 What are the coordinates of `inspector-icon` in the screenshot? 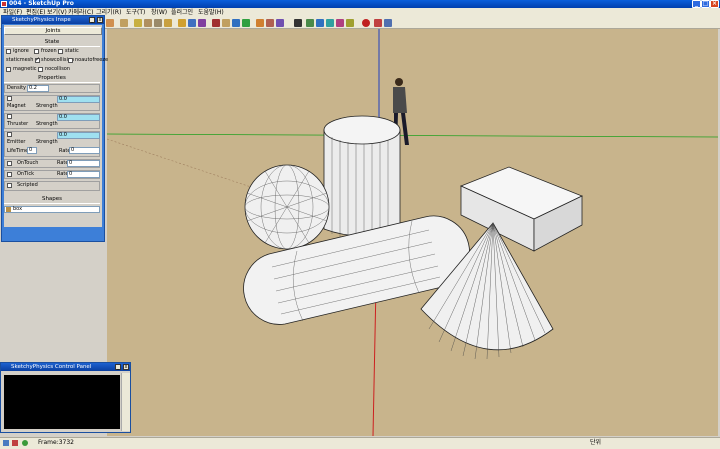 It's located at (388, 23).